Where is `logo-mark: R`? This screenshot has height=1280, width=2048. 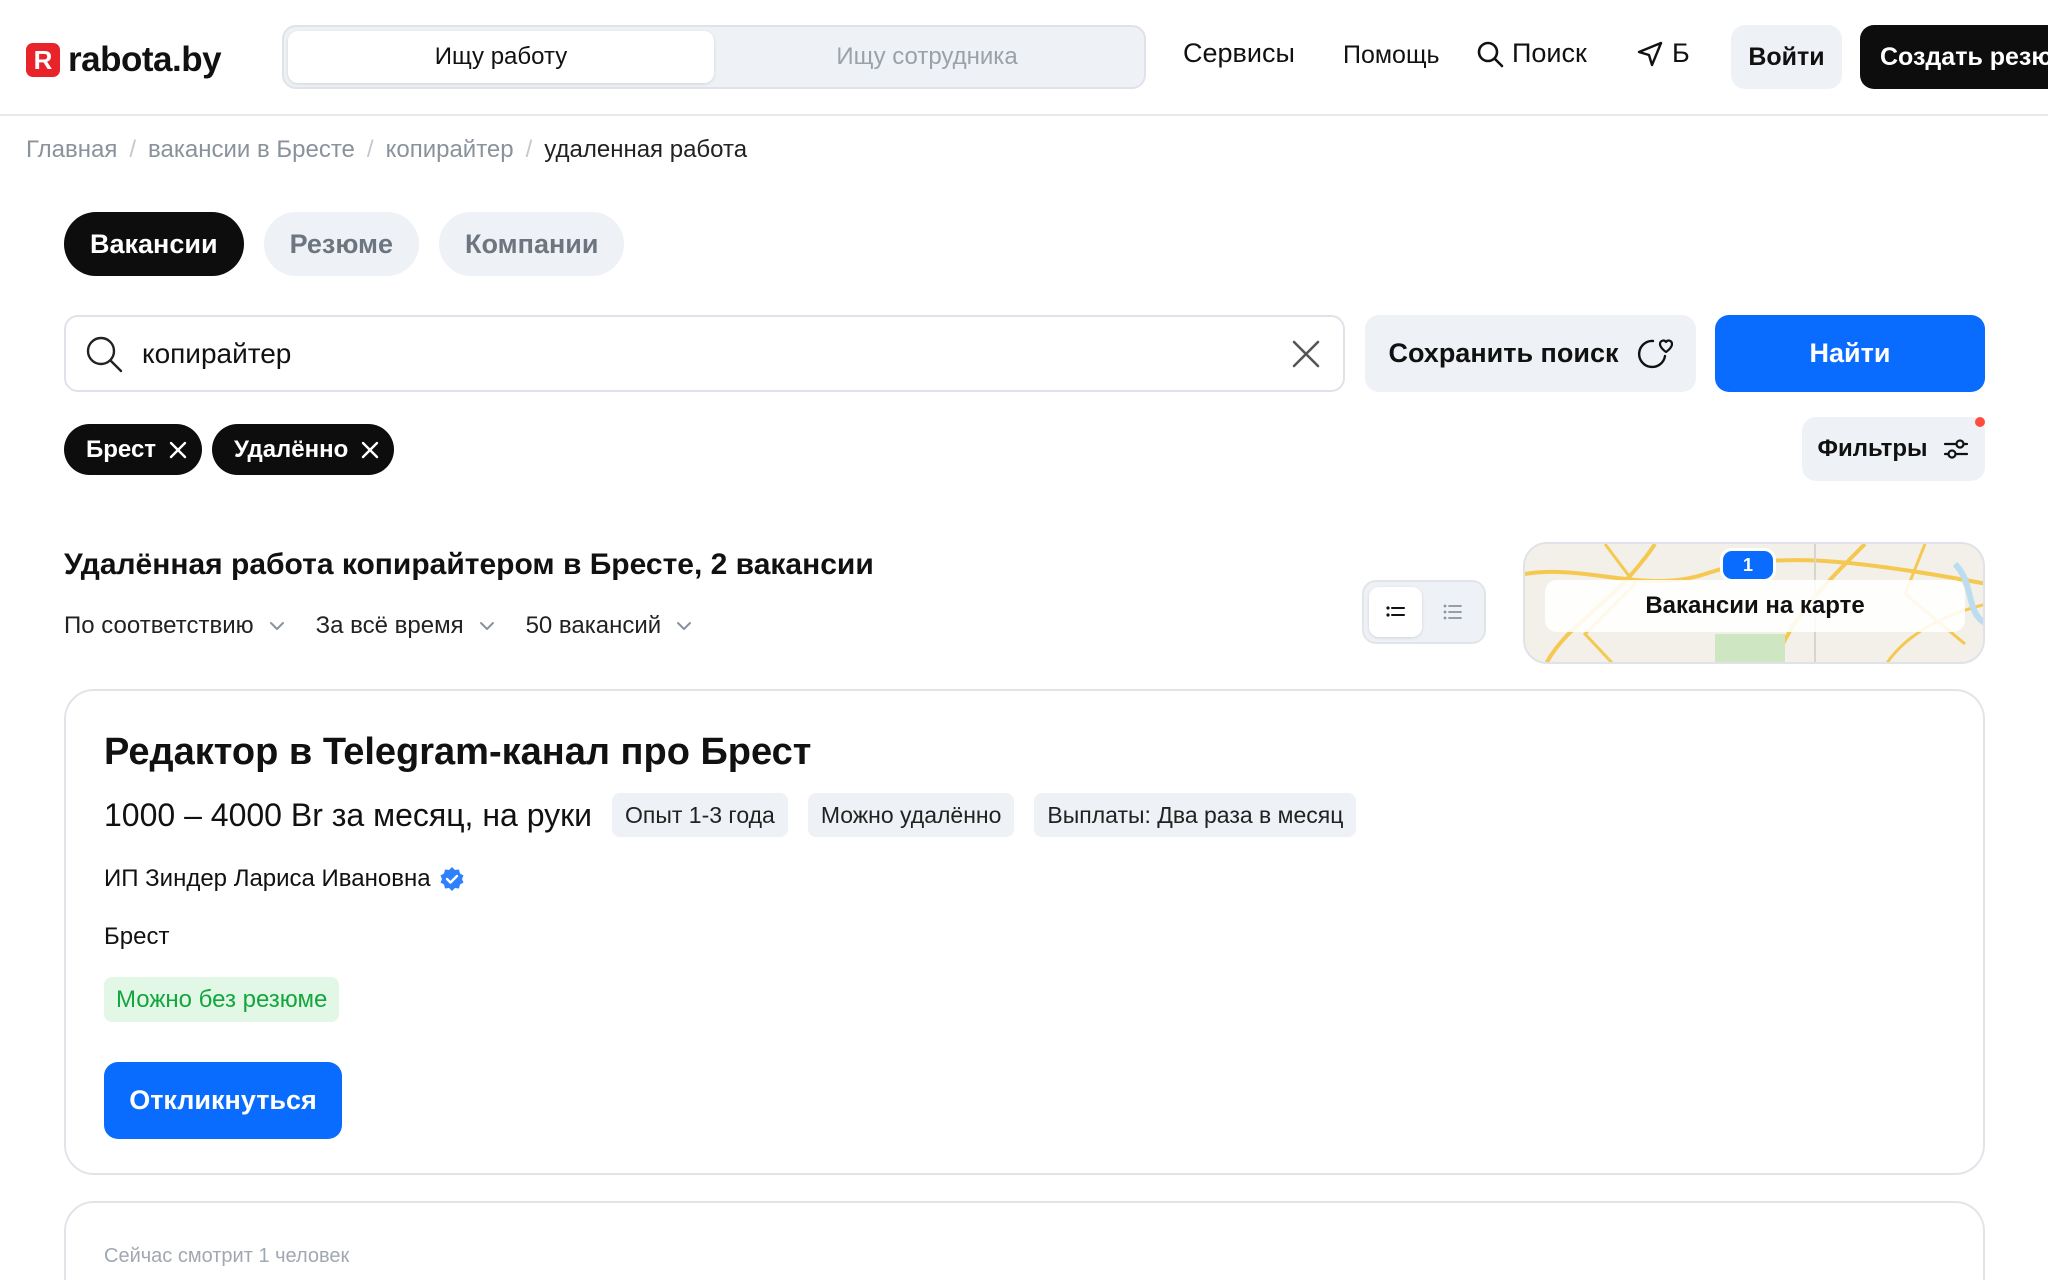 logo-mark: R is located at coordinates (43, 60).